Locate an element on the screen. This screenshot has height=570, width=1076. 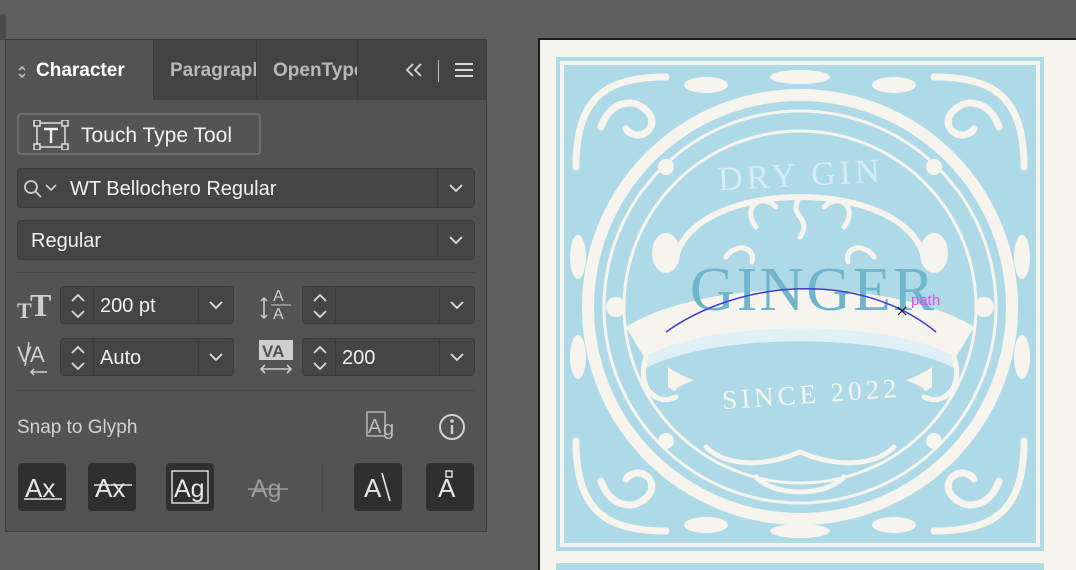
snap-baseline-button: Ax is located at coordinates (42, 487).